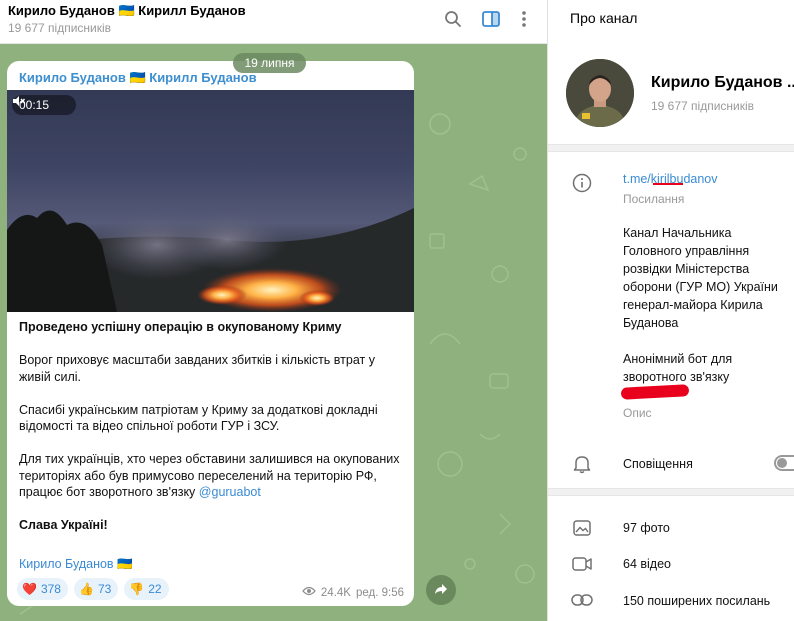 The image size is (794, 621). I want to click on panel-subscribers: 19 677 підписників, so click(703, 106).